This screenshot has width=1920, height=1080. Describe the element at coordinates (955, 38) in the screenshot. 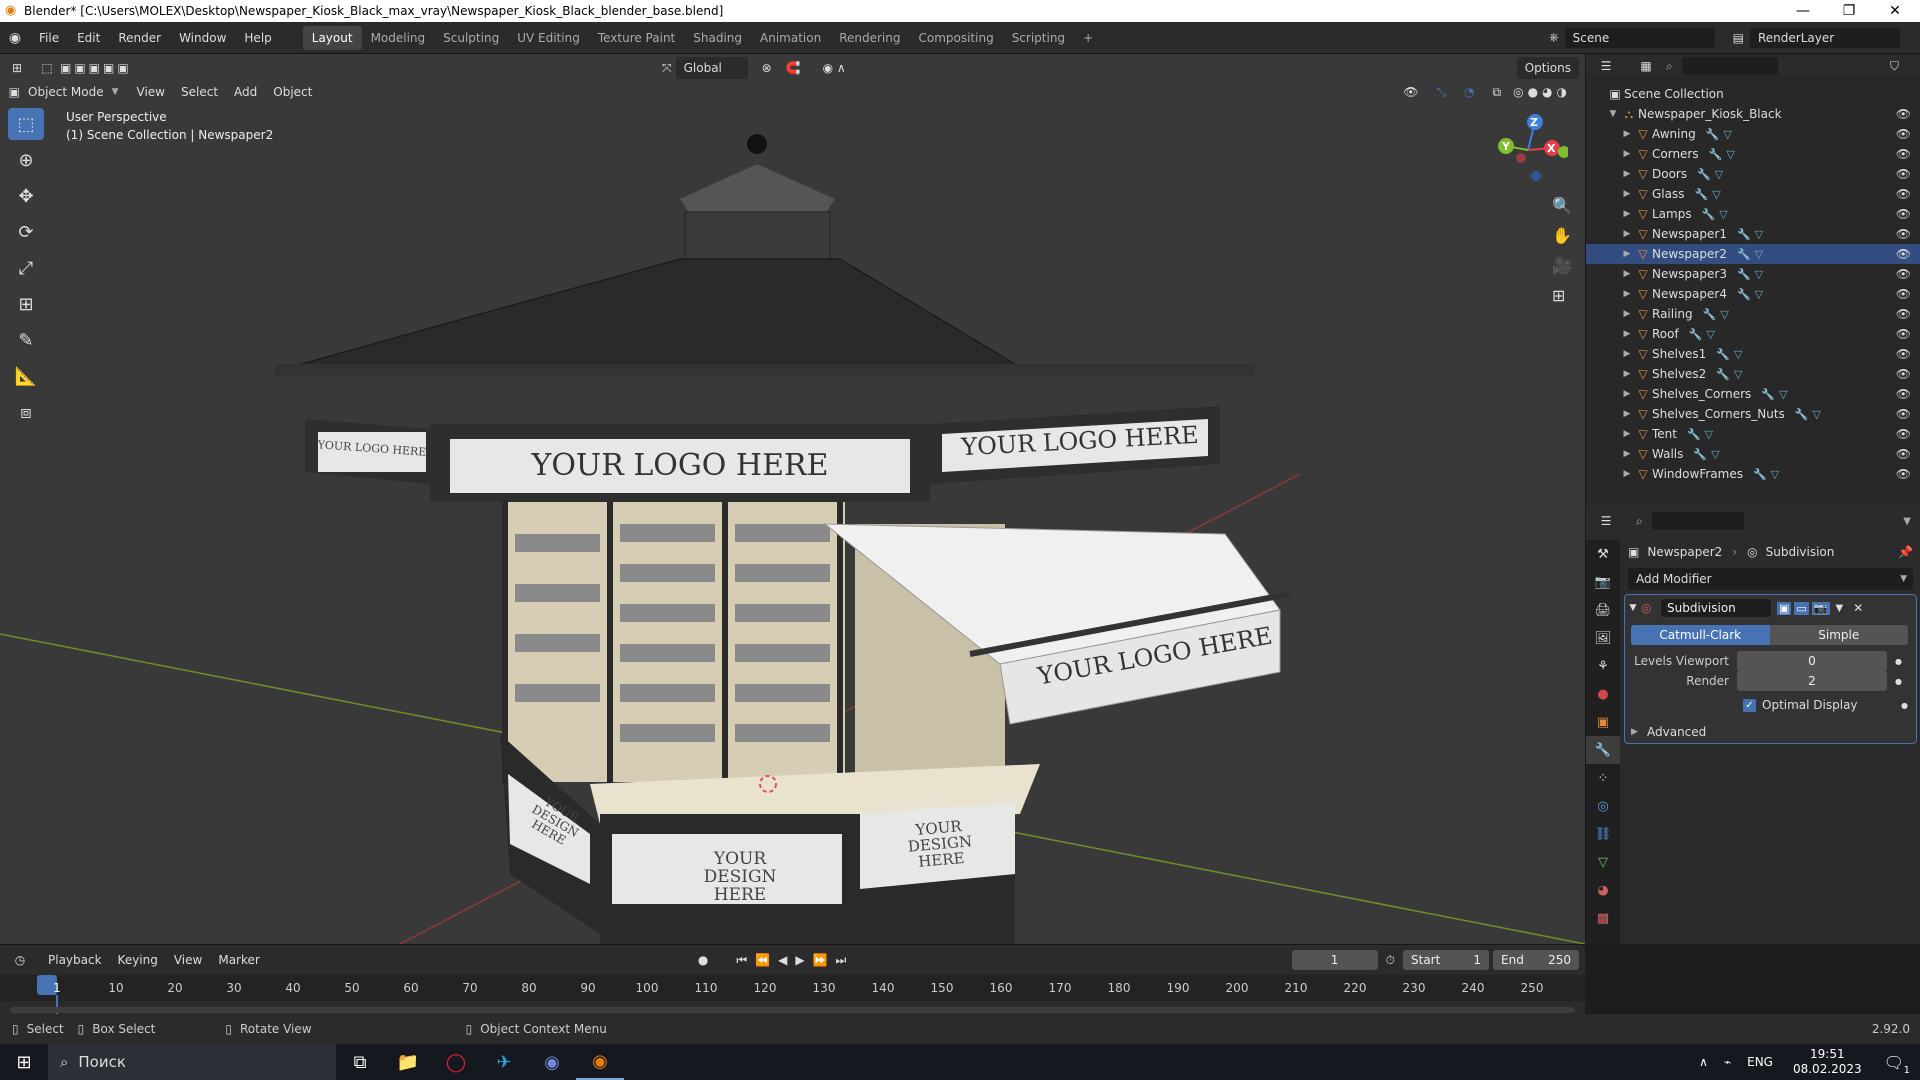

I see `tab-compositing: Compositing` at that location.